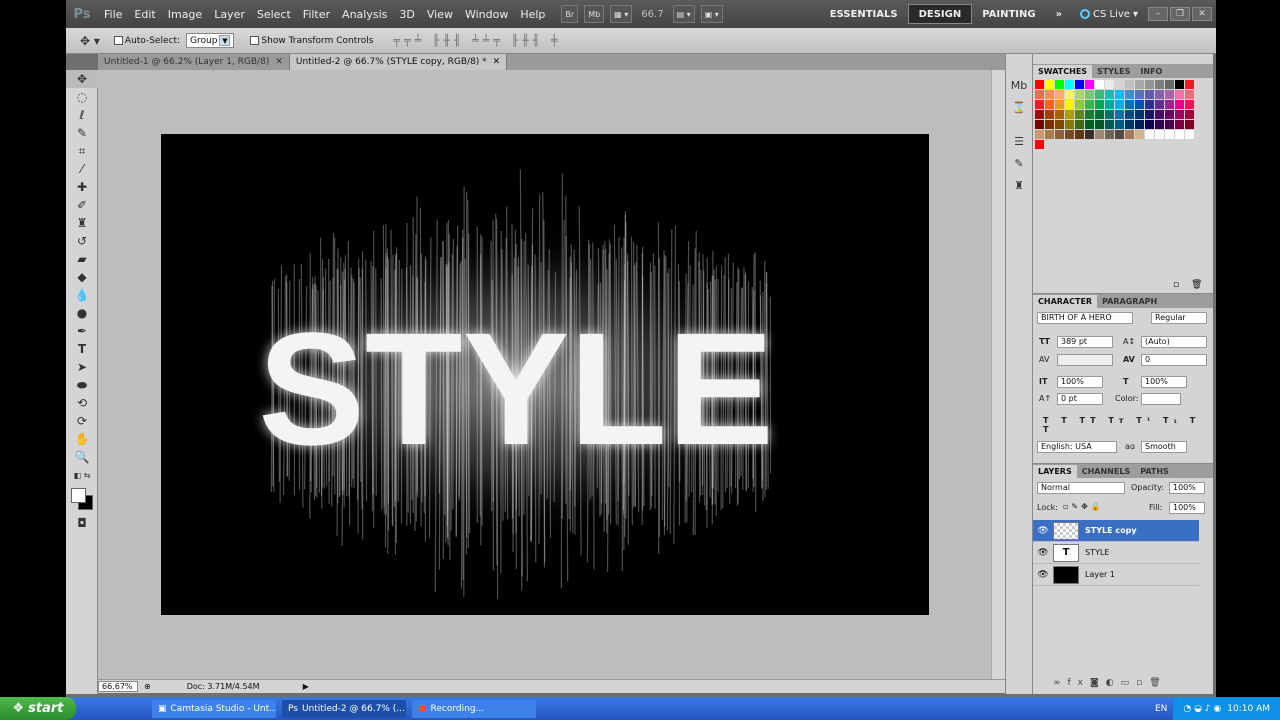 The image size is (1280, 720). I want to click on more-workspaces-icon: », so click(1059, 14).